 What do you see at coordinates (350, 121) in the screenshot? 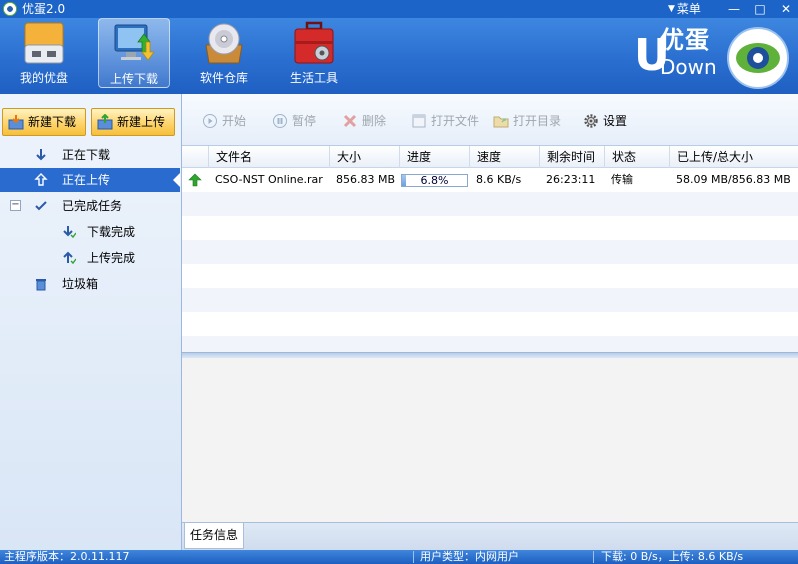
I see `delete-x-icon` at bounding box center [350, 121].